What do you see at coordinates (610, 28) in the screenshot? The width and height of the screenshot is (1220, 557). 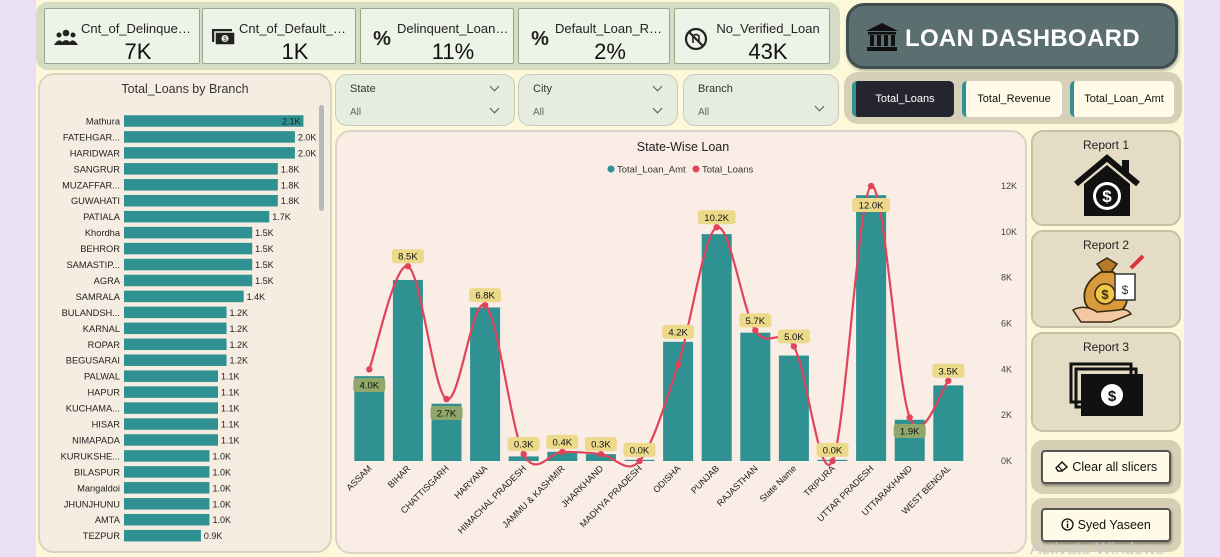 I see `kpi-label: Default_Loan_Rate` at bounding box center [610, 28].